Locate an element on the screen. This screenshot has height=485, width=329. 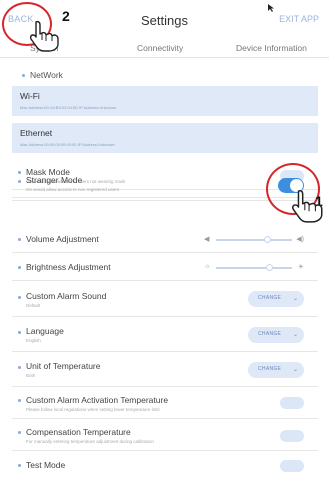
alarm-sound-change-button: CHANGE ⌄ is located at coordinates (276, 299).